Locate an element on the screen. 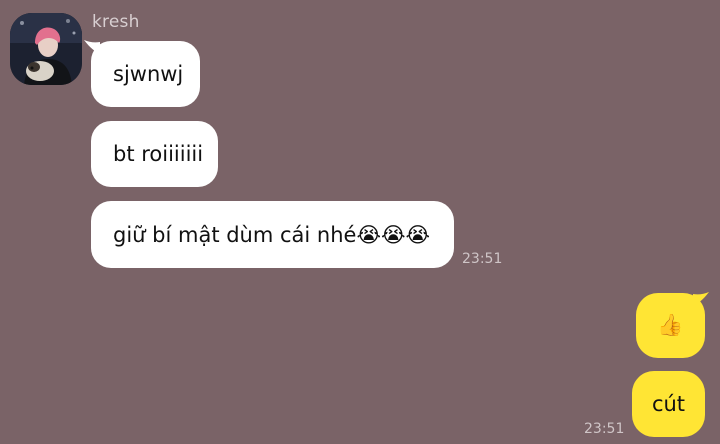 The height and width of the screenshot is (444, 720). sender-avatar is located at coordinates (46, 49).